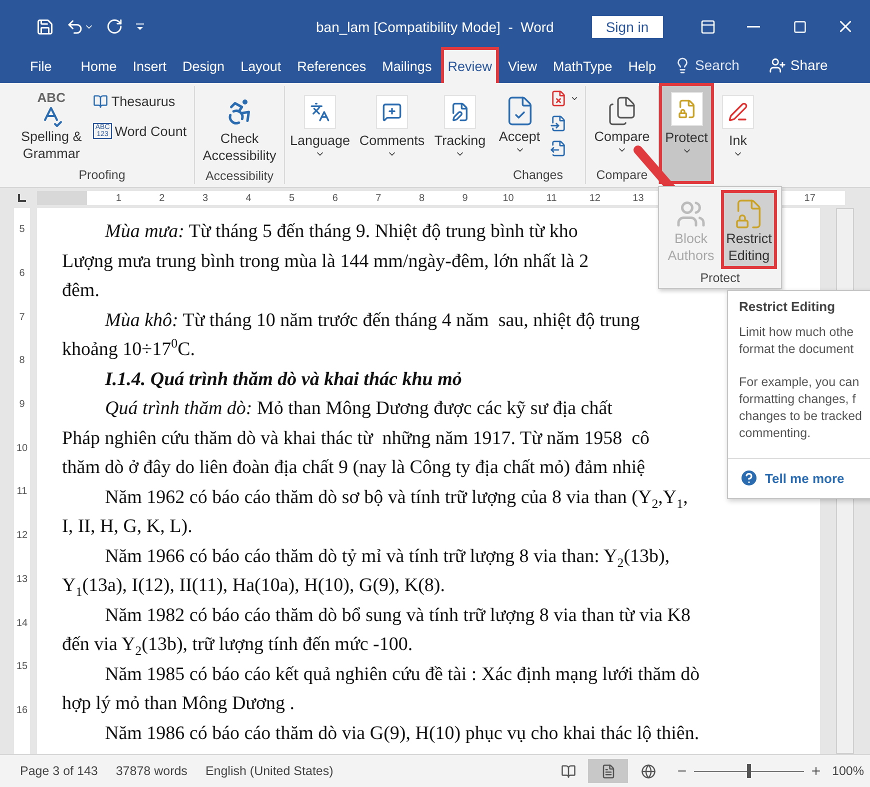 This screenshot has width=870, height=787. Describe the element at coordinates (435, 26) in the screenshot. I see `window-title: ban_lam [Compatibility Mode] - Word` at that location.